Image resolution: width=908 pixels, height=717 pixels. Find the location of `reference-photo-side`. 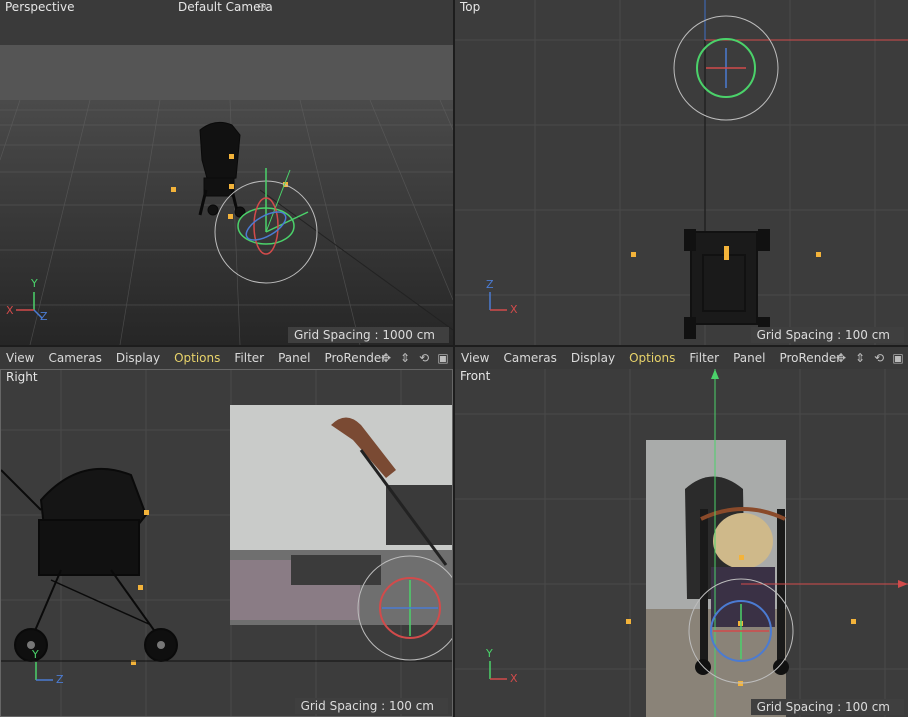

reference-photo-side is located at coordinates (341, 515).